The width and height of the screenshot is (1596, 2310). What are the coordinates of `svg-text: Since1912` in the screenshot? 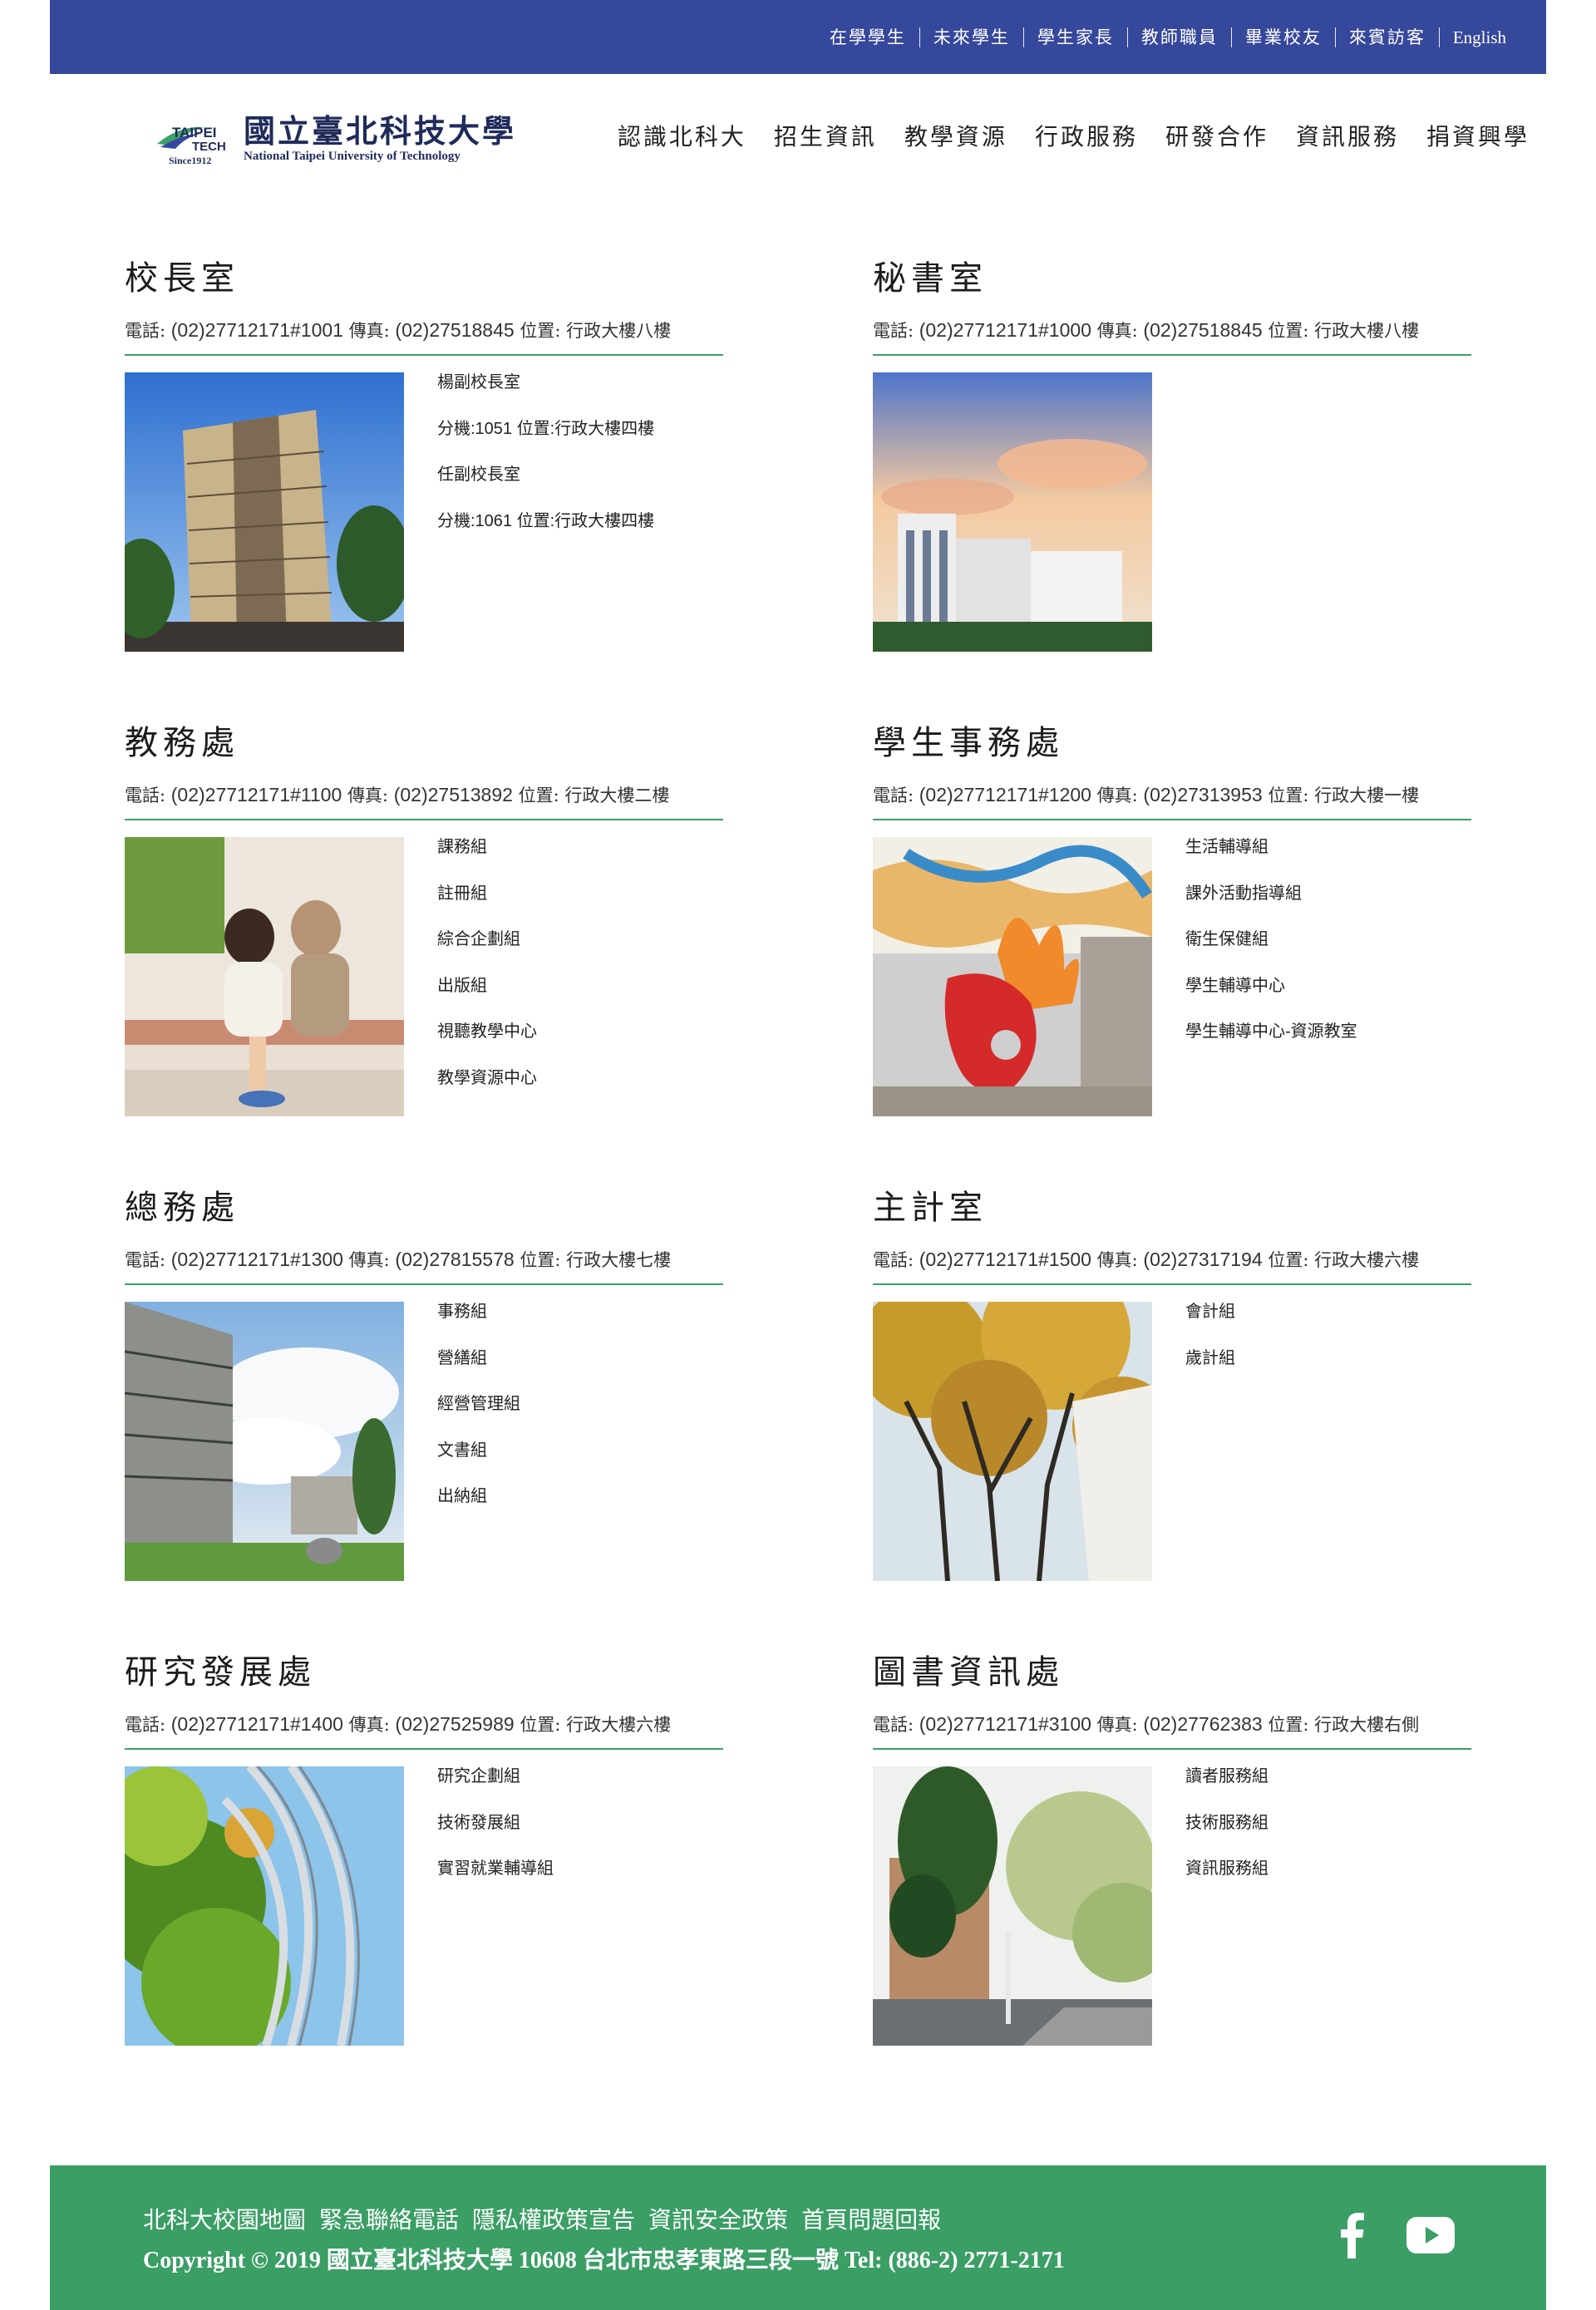 It's located at (190, 161).